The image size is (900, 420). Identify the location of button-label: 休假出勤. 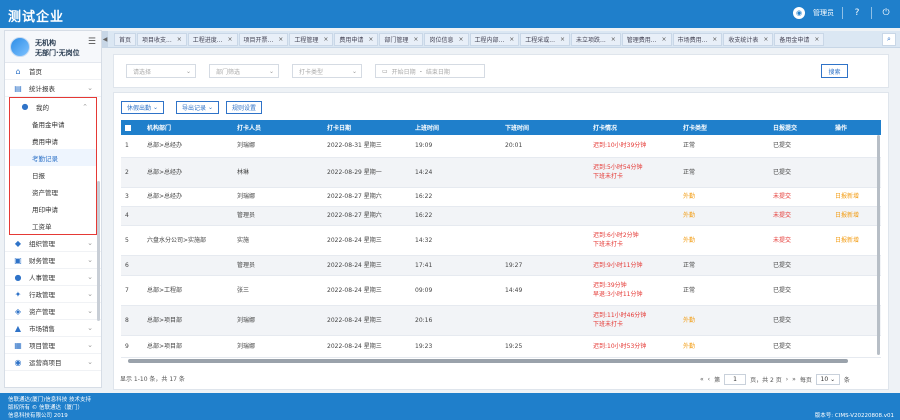
(139, 108).